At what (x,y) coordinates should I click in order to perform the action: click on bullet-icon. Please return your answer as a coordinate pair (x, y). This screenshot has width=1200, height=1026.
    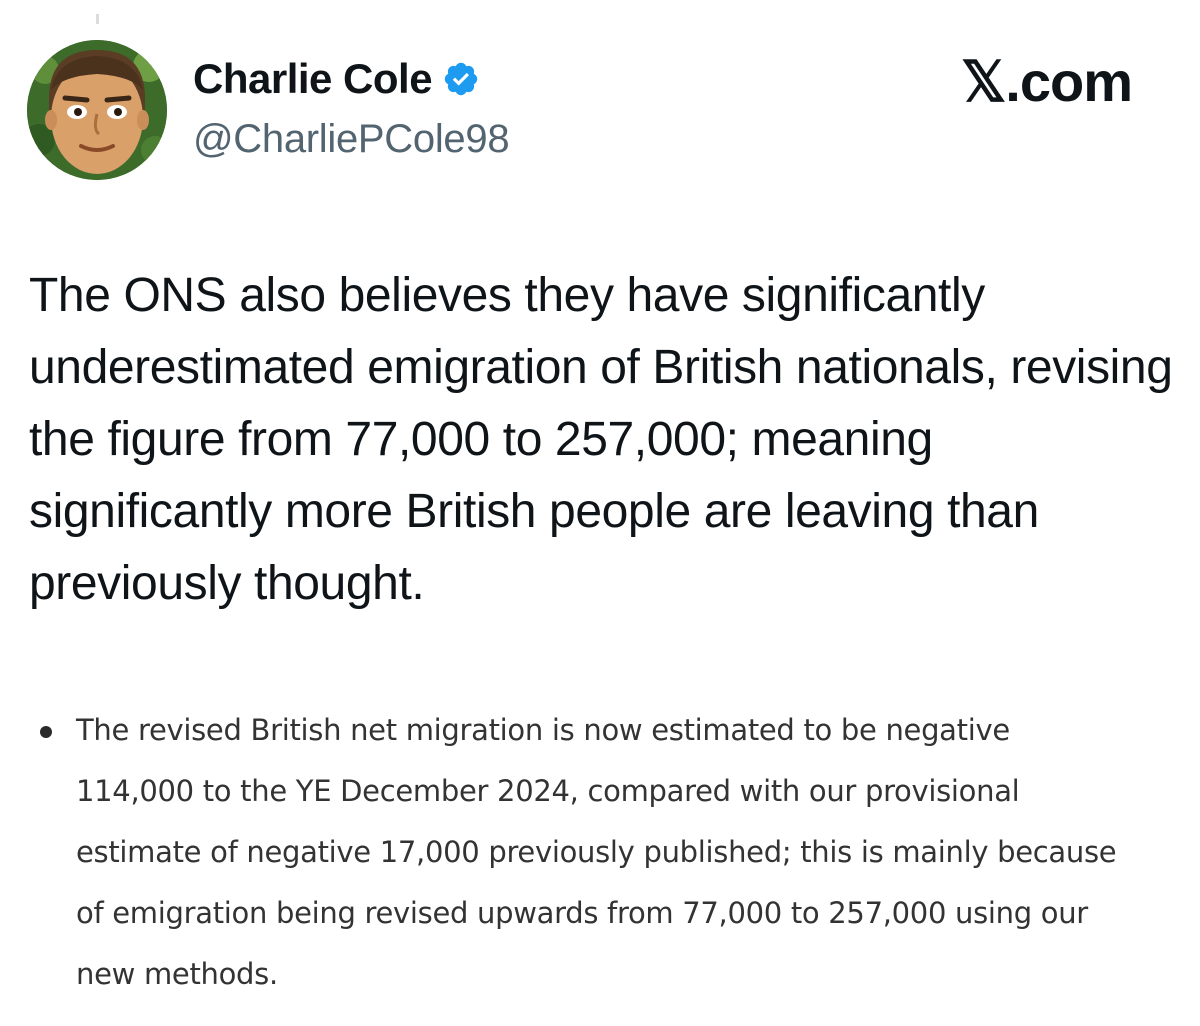
    Looking at the image, I should click on (46, 732).